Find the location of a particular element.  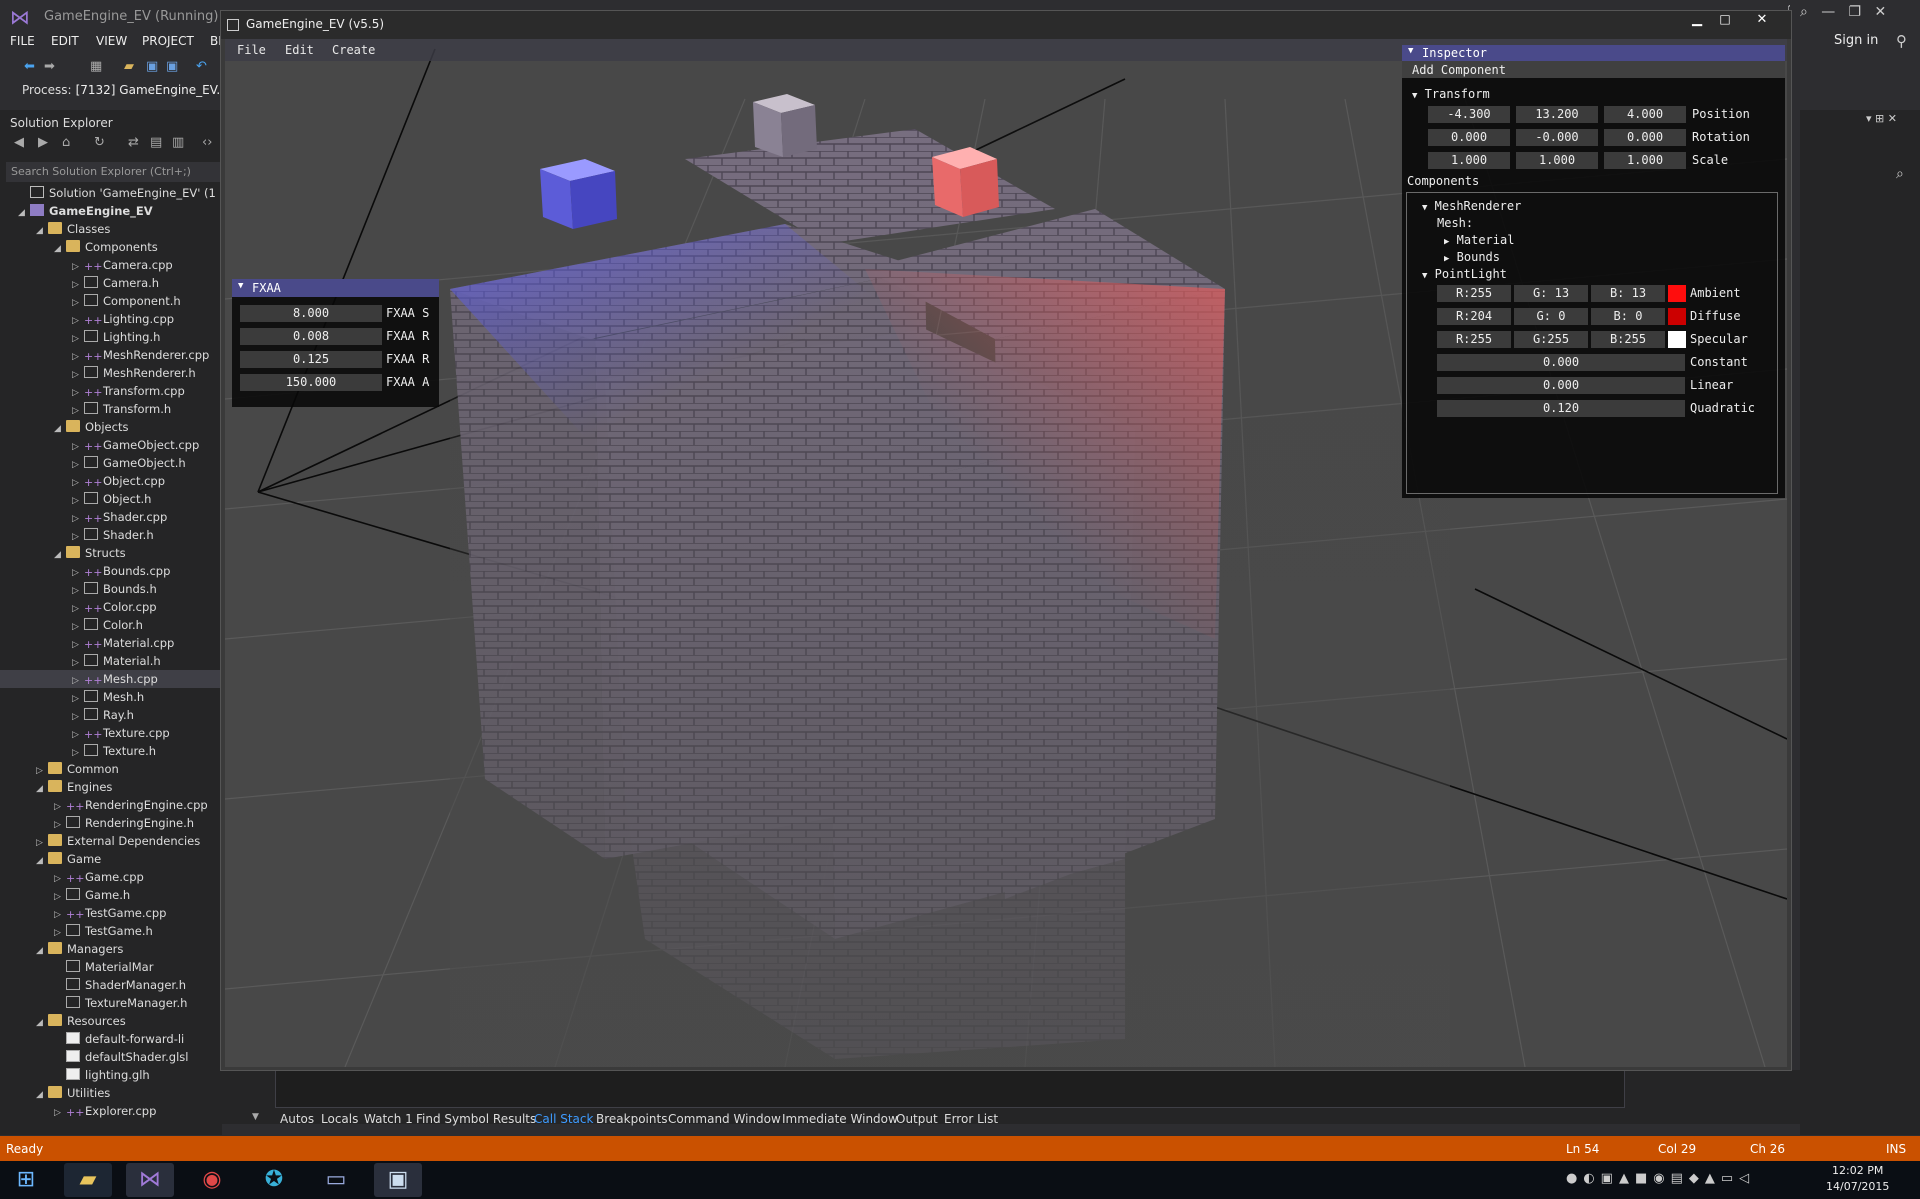

solution-search-input: Search Solution Explorer (Ctrl+;) is located at coordinates (113, 172).